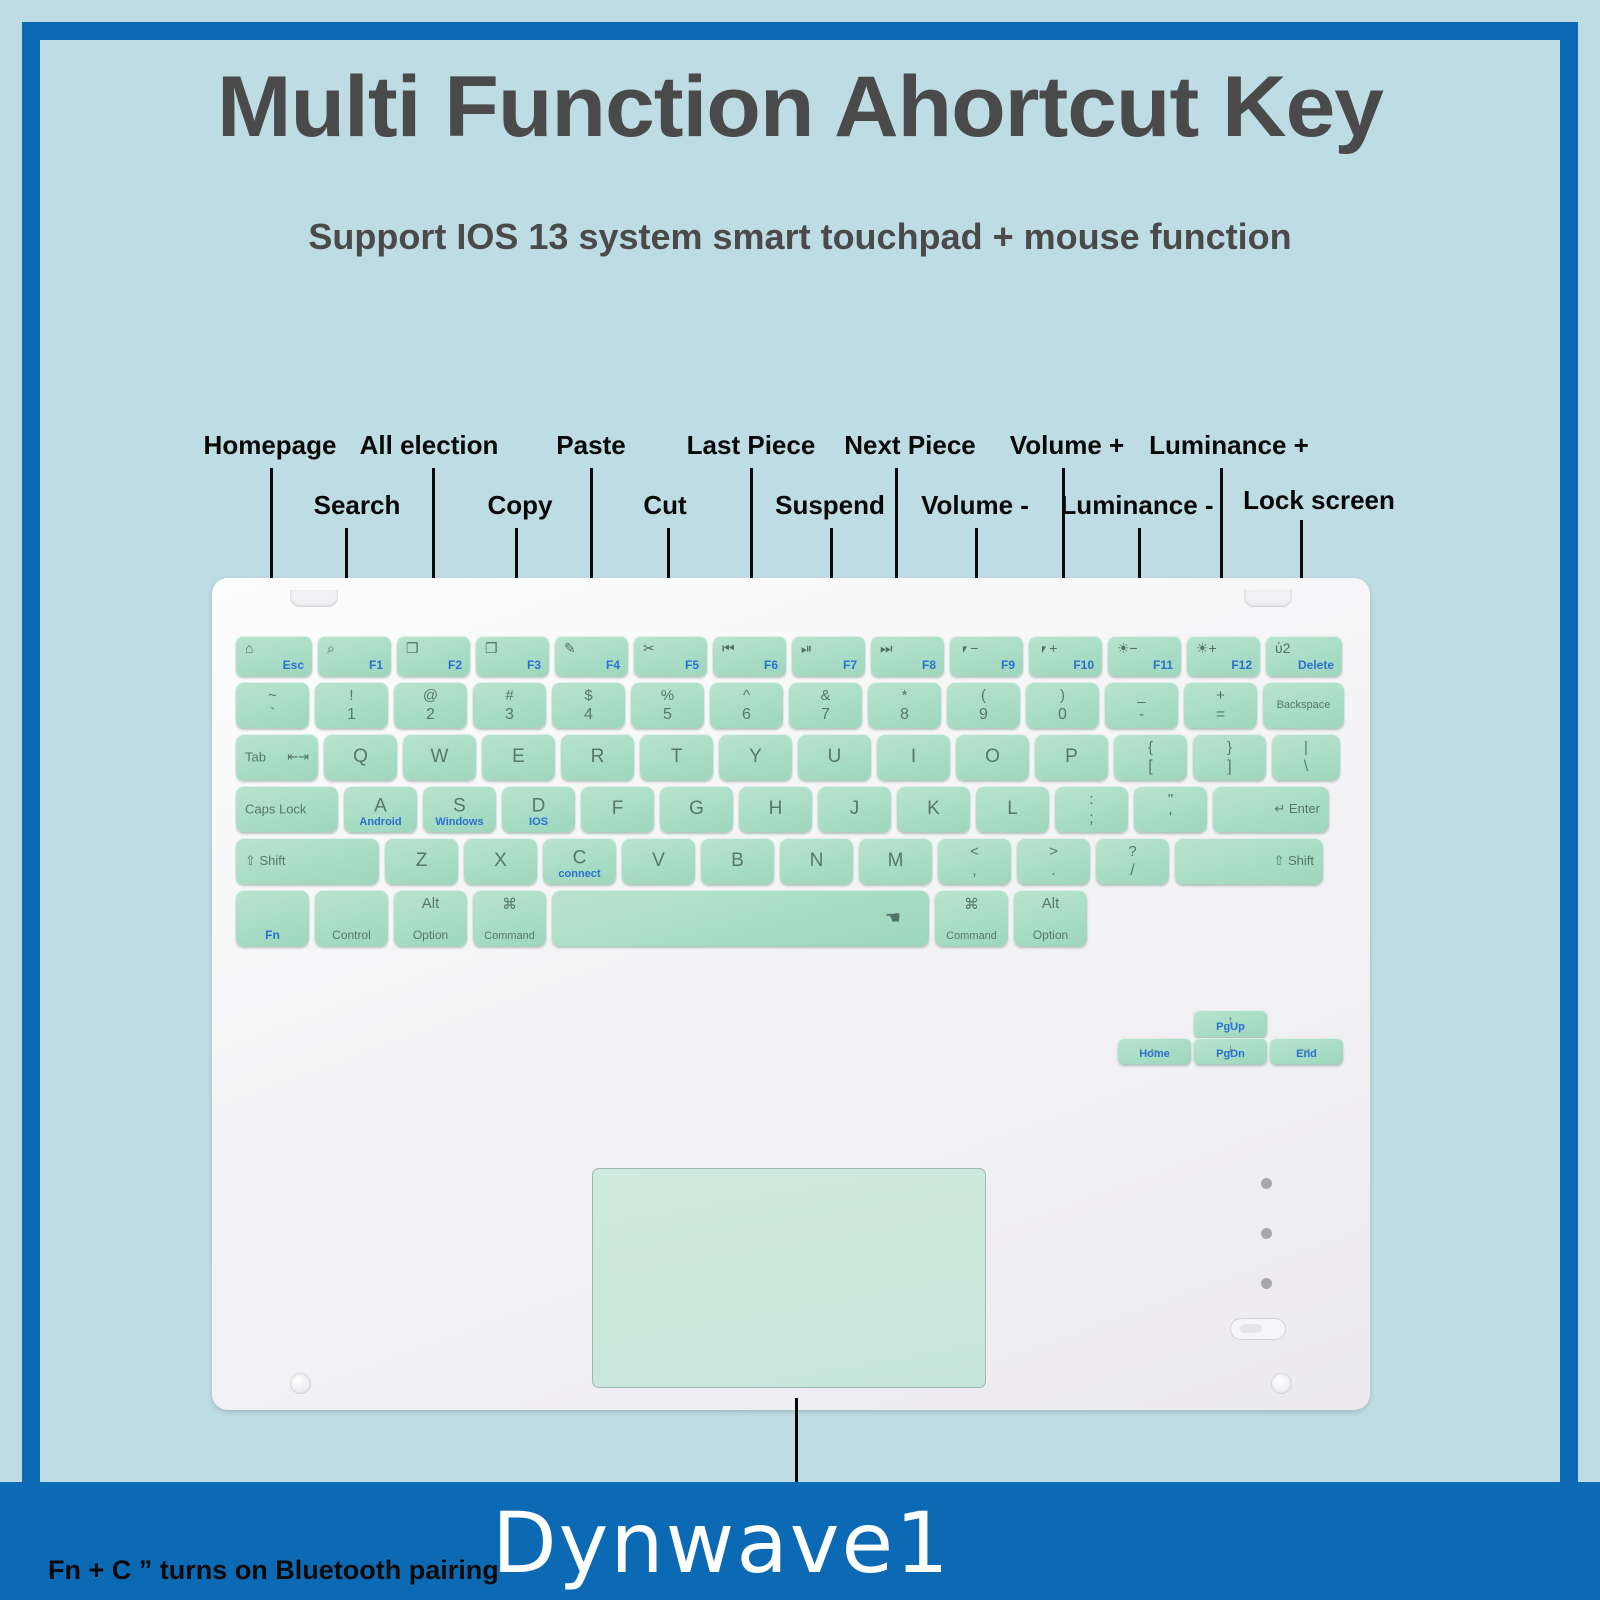 The image size is (1600, 1600). What do you see at coordinates (913, 757) in the screenshot?
I see `key-i: I` at bounding box center [913, 757].